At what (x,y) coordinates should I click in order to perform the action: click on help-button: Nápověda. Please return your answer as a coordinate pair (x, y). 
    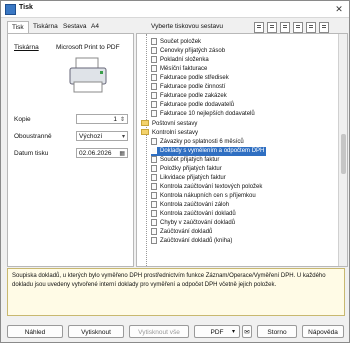
    Looking at the image, I should click on (323, 331).